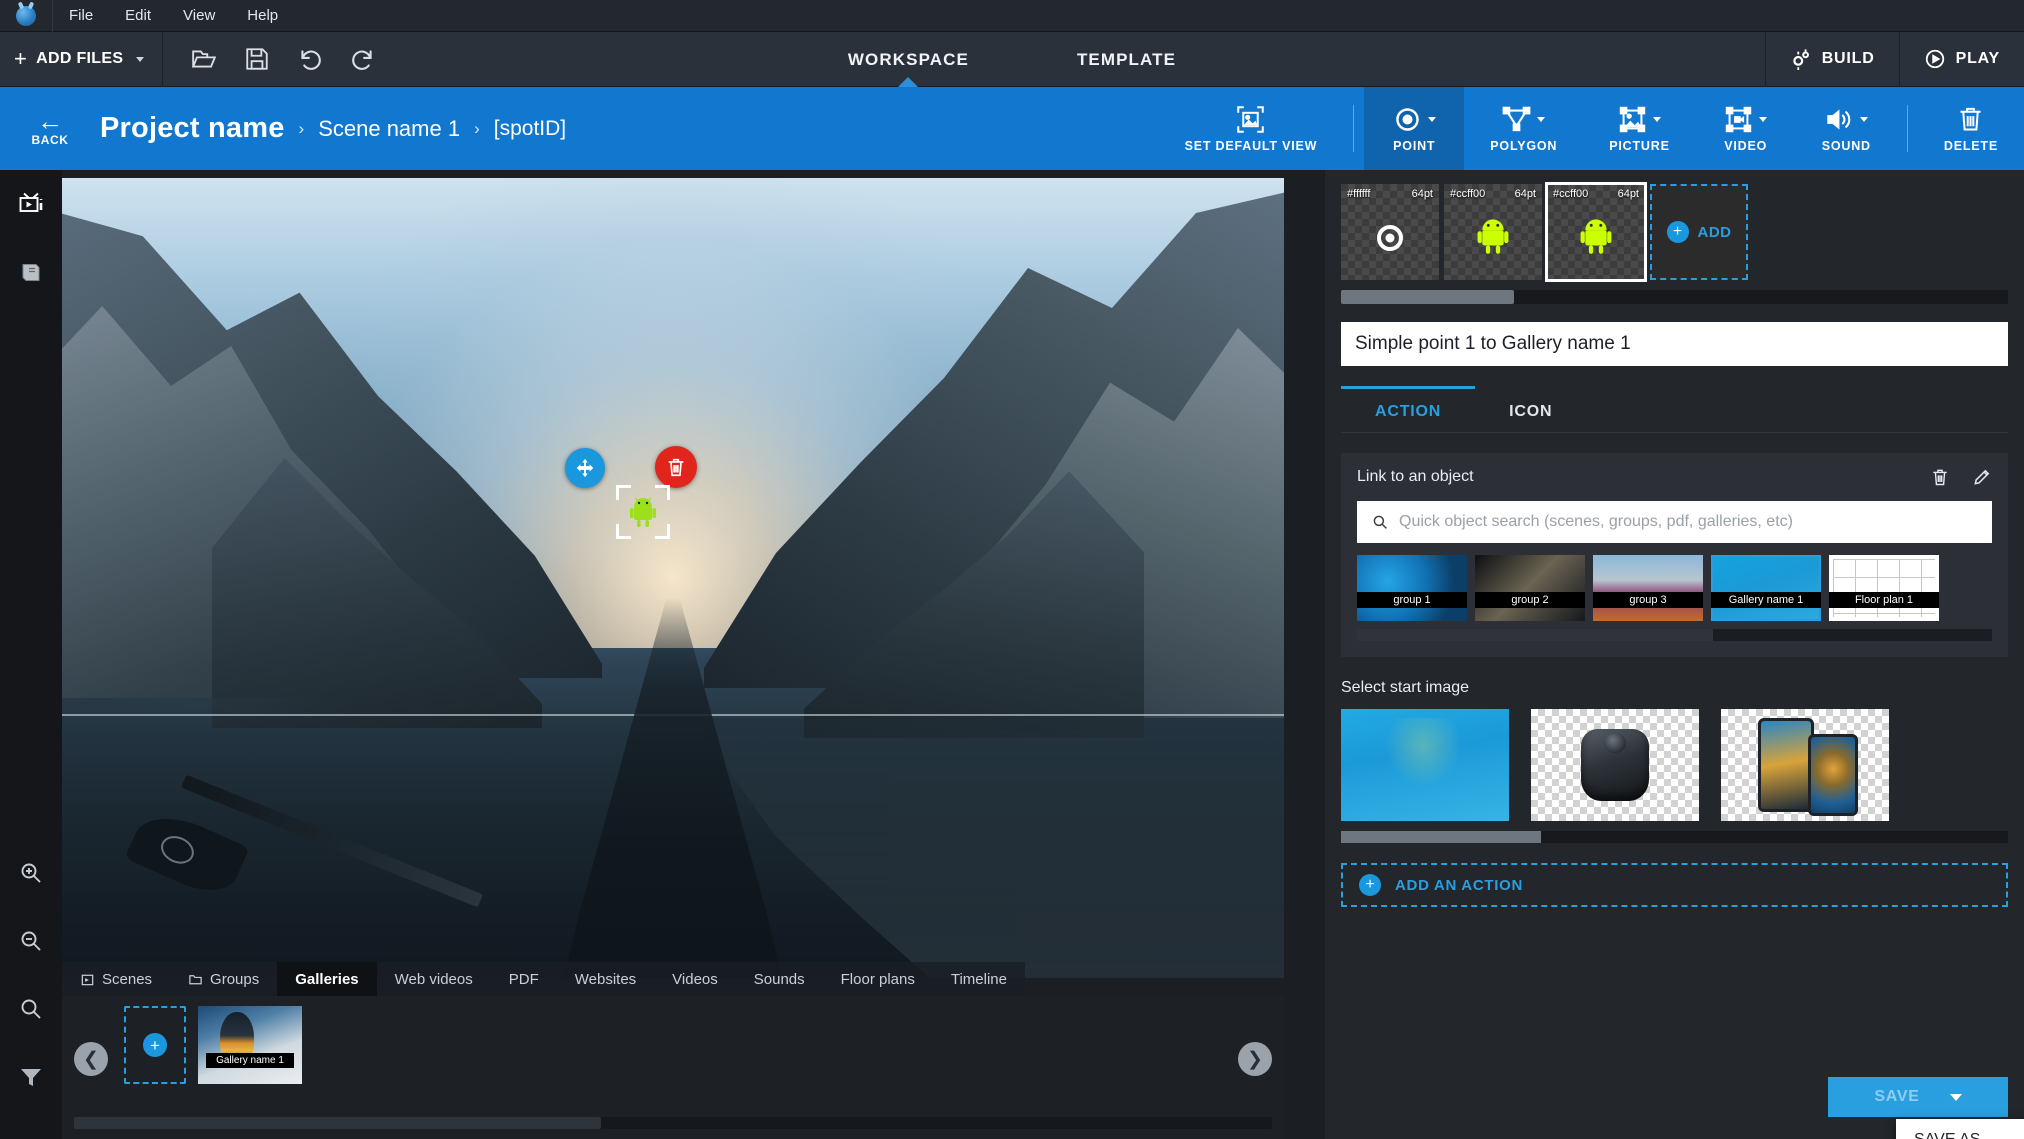 This screenshot has width=2024, height=1139. What do you see at coordinates (1425, 765) in the screenshot?
I see `start-image-underwater` at bounding box center [1425, 765].